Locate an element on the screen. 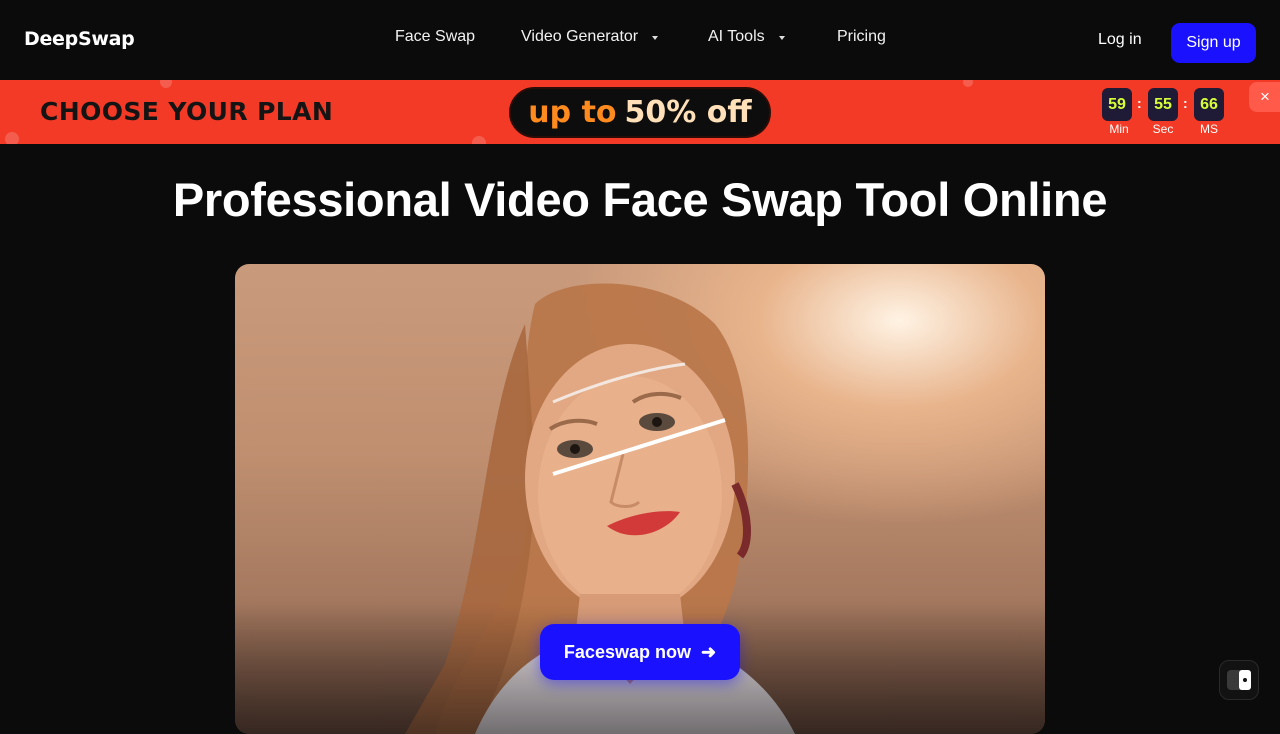  offer-value: 50% off is located at coordinates (688, 112).